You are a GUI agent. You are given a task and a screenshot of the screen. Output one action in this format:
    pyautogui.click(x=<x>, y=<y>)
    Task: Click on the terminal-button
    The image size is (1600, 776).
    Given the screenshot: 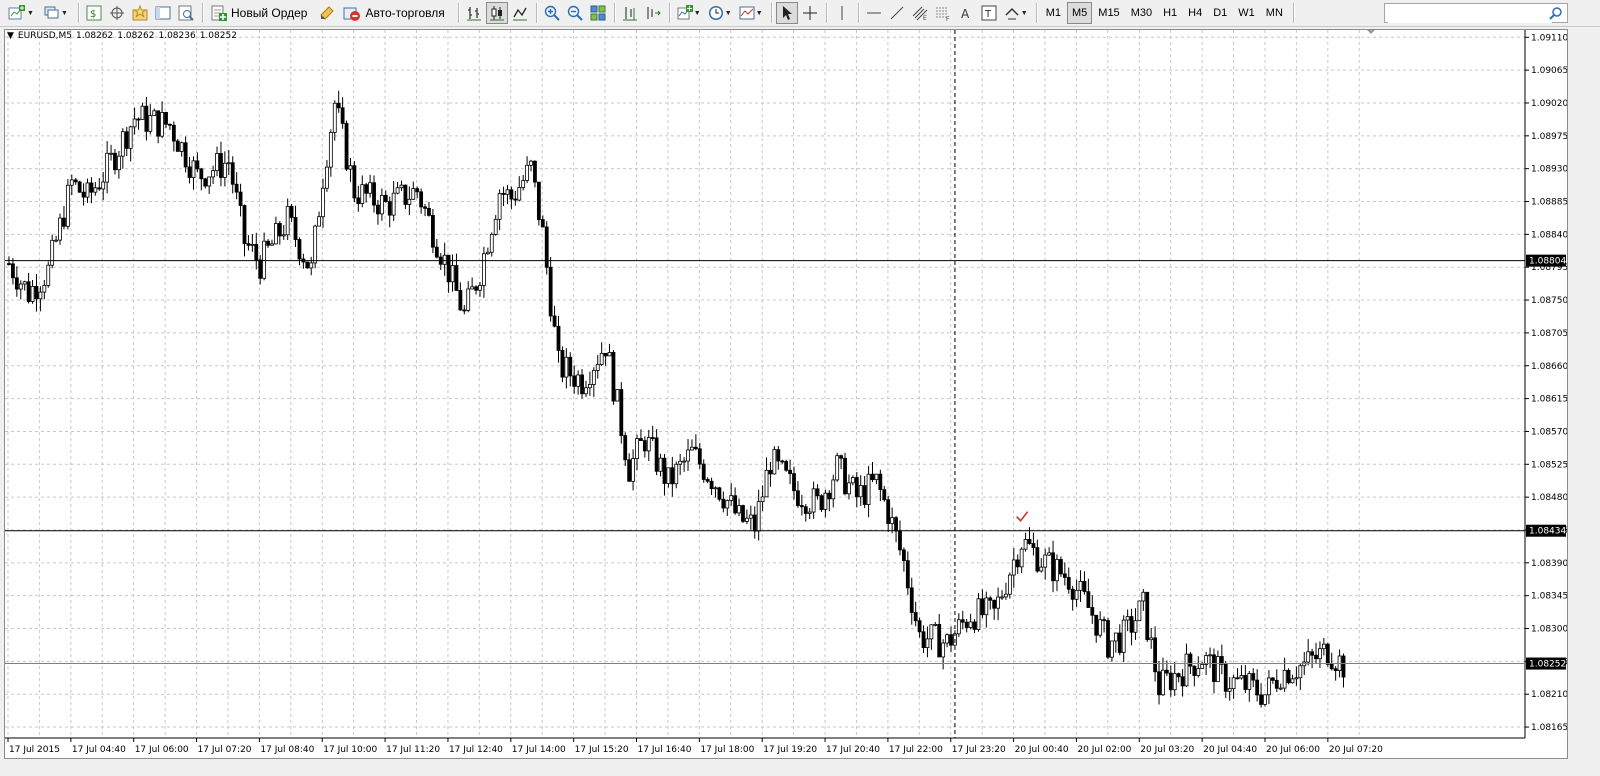 What is the action you would take?
    pyautogui.click(x=163, y=13)
    